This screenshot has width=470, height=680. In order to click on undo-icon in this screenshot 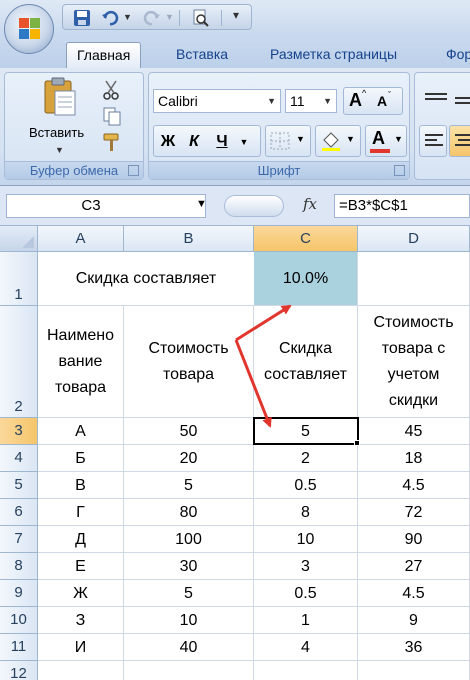, I will do `click(110, 18)`.